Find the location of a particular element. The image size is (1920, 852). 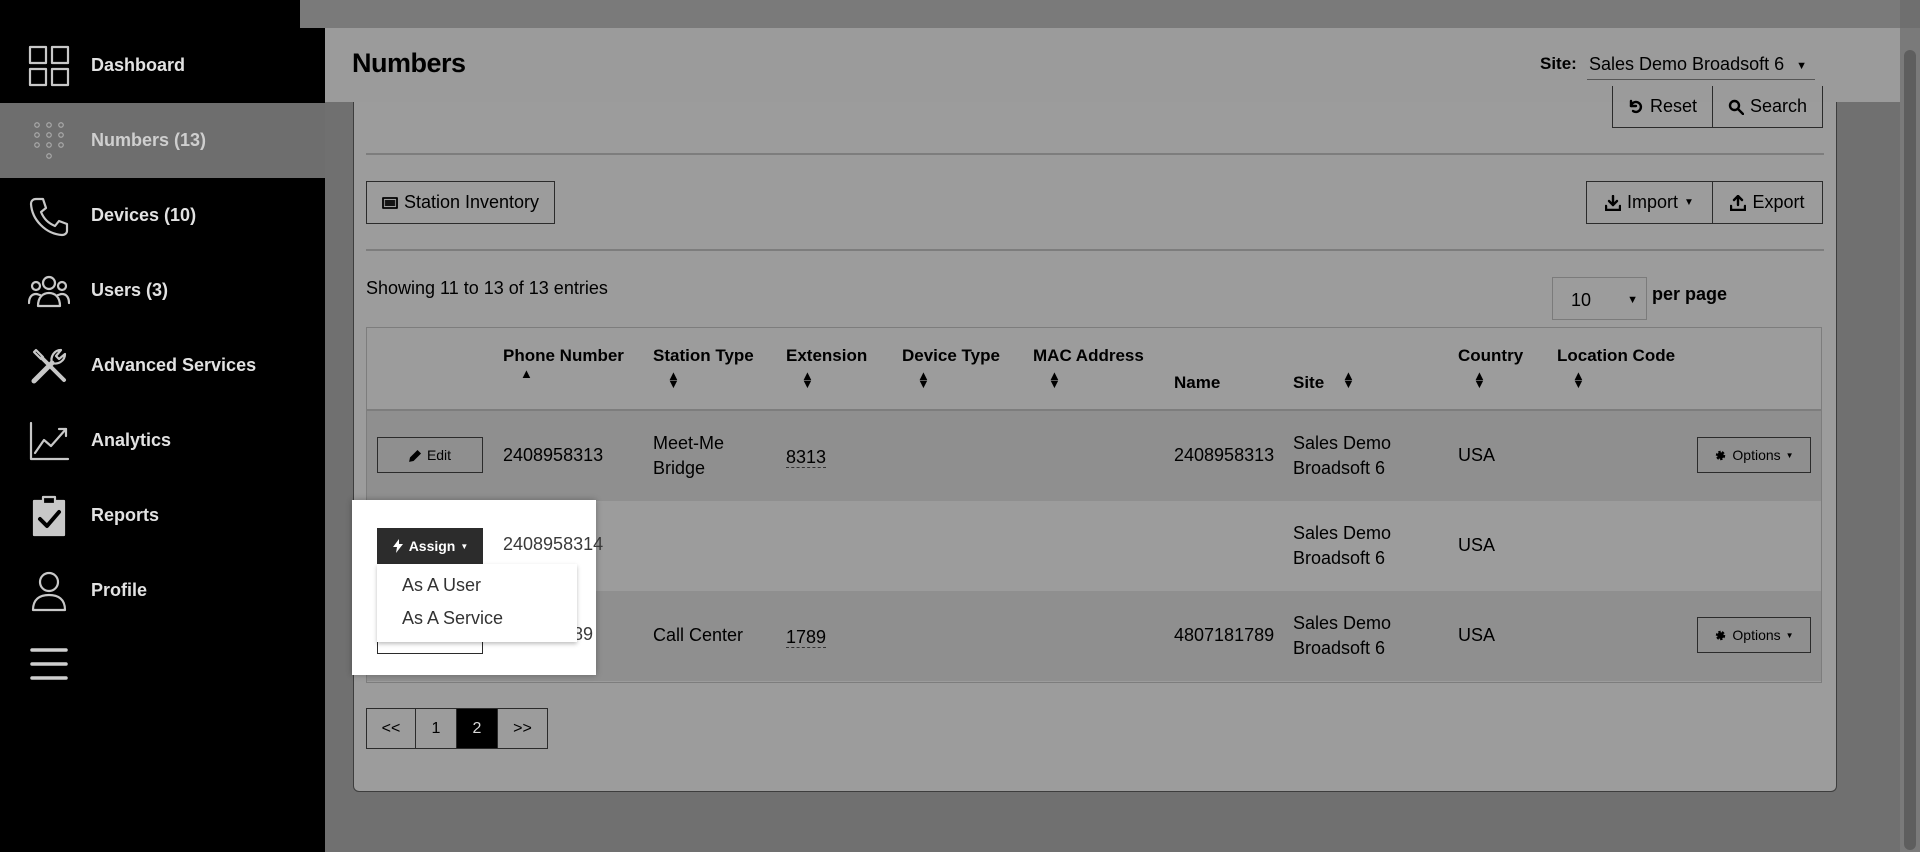

sidebar-item-users: Users (3) is located at coordinates (162, 290).